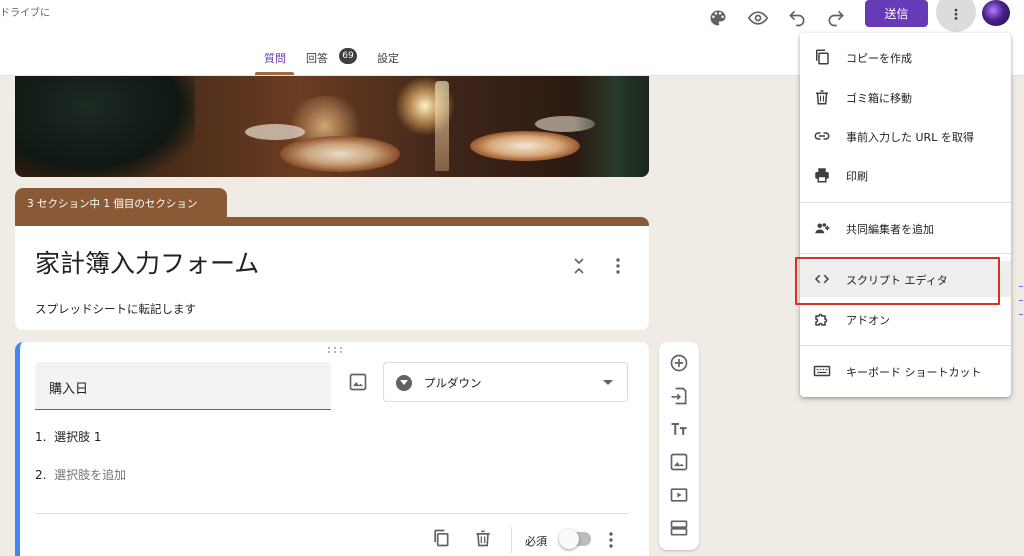 This screenshot has width=1024, height=556. What do you see at coordinates (25, 13) in the screenshot?
I see `drive-saved-text: ドライブに` at bounding box center [25, 13].